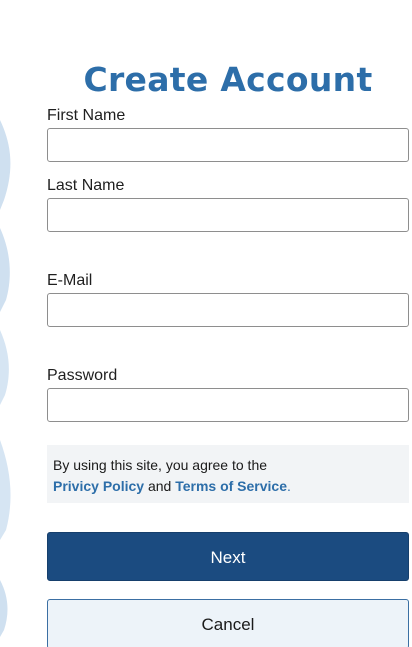 Image resolution: width=412 pixels, height=647 pixels. I want to click on password-field, so click(228, 405).